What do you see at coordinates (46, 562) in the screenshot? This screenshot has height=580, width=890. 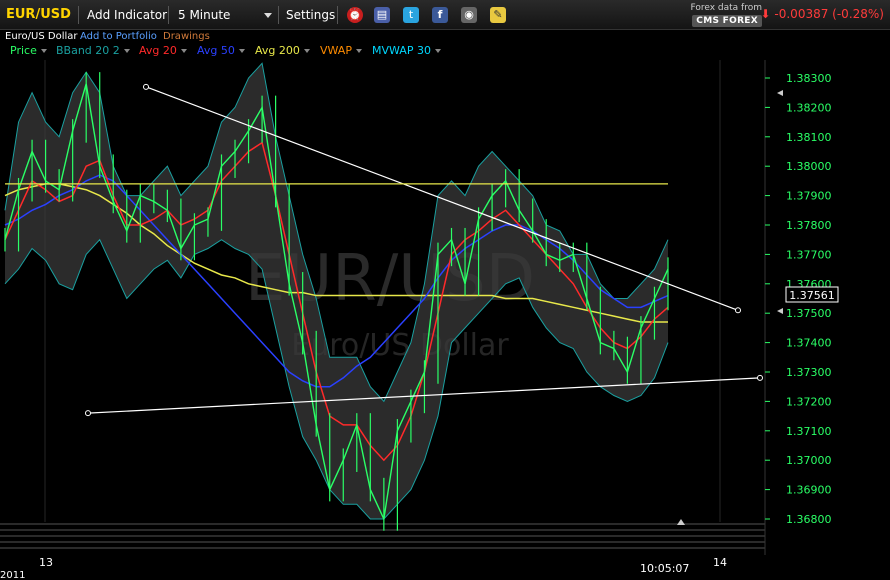 I see `x-tick-label: 13` at bounding box center [46, 562].